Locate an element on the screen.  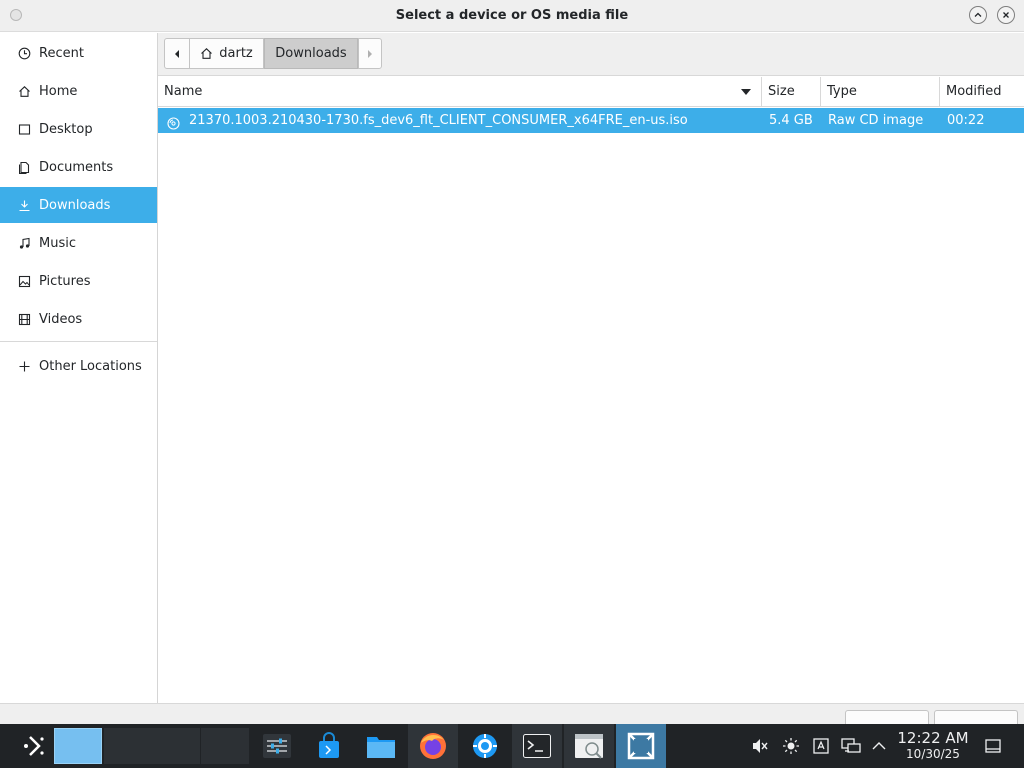
path-segment-label: dartz is located at coordinates (236, 53).